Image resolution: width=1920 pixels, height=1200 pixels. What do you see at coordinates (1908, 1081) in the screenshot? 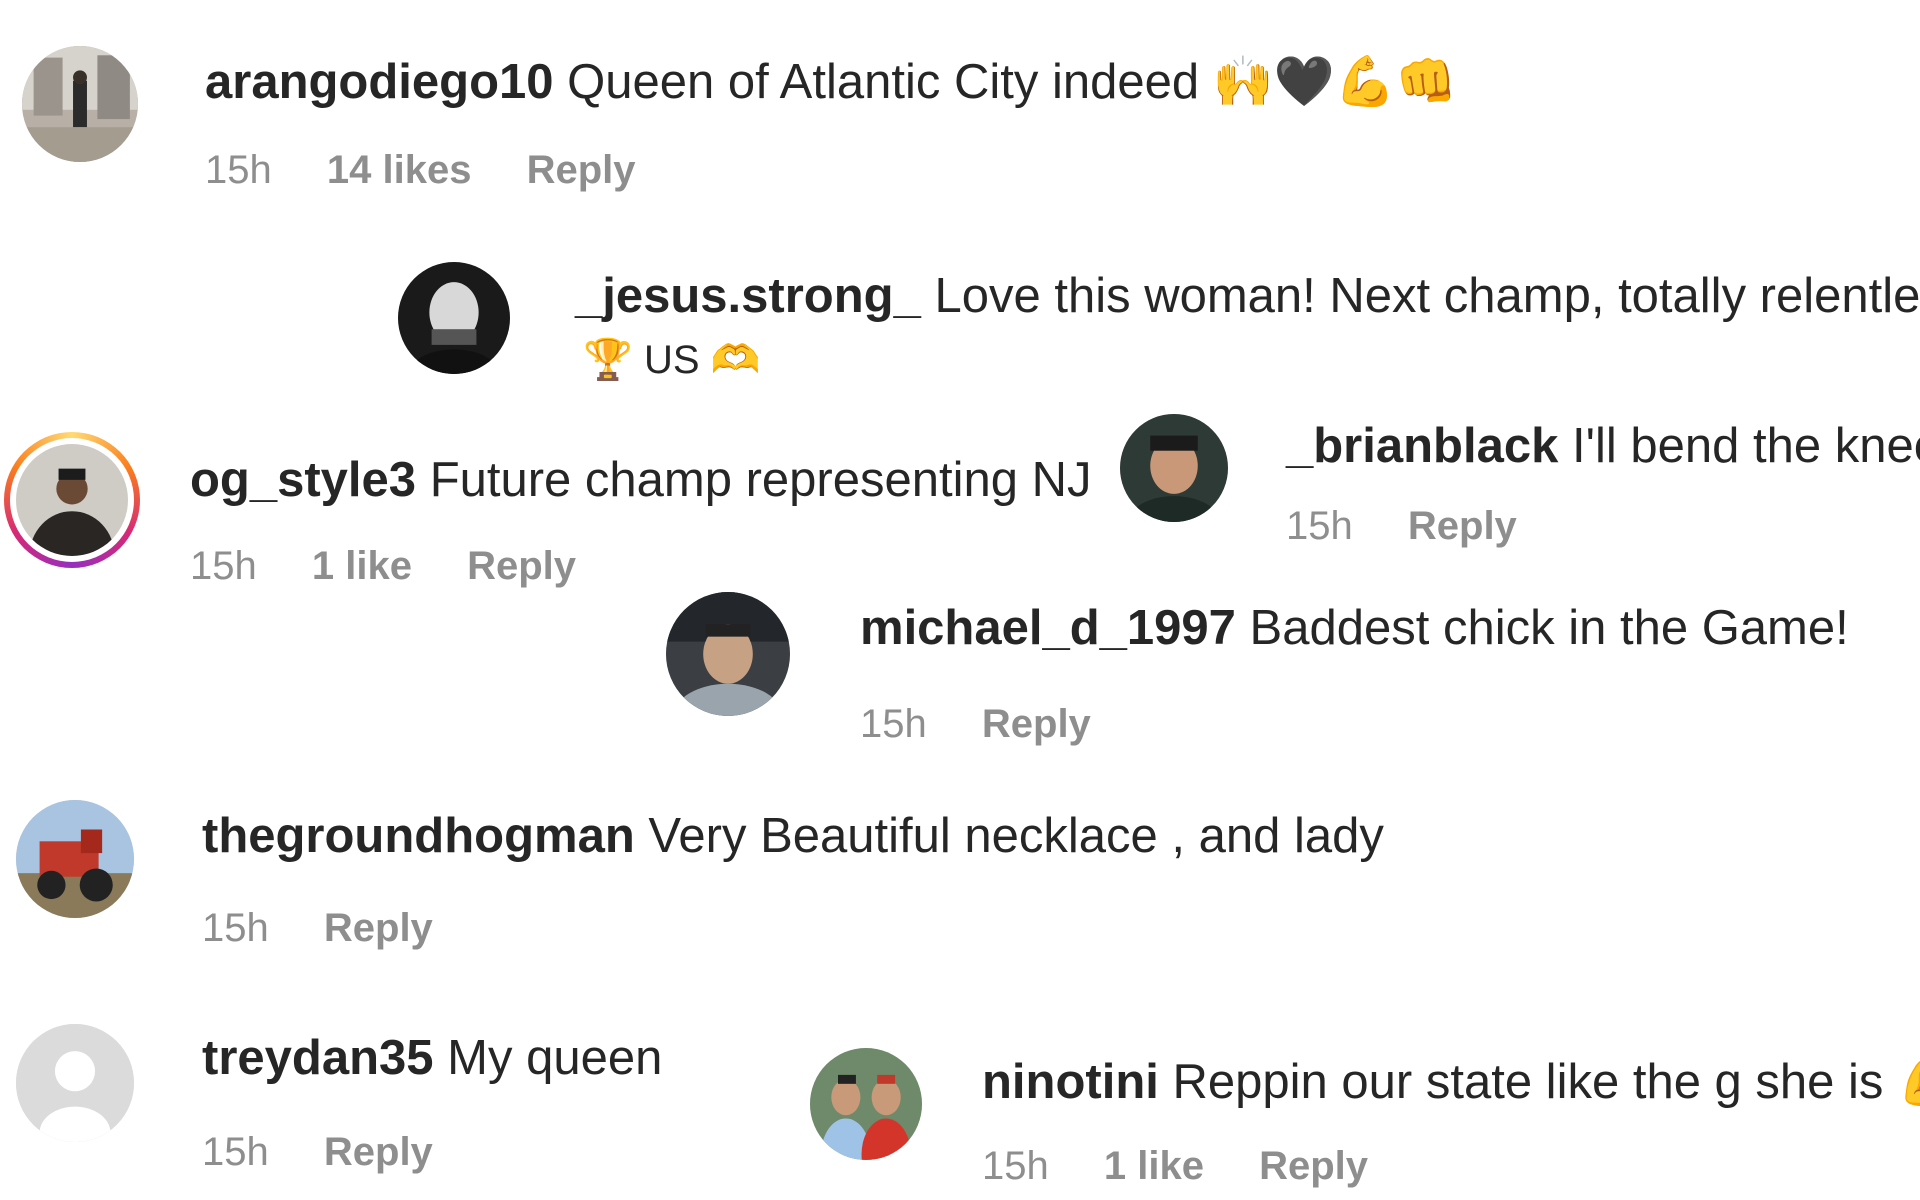
I see `flexed-biceps-icon: 💪` at bounding box center [1908, 1081].